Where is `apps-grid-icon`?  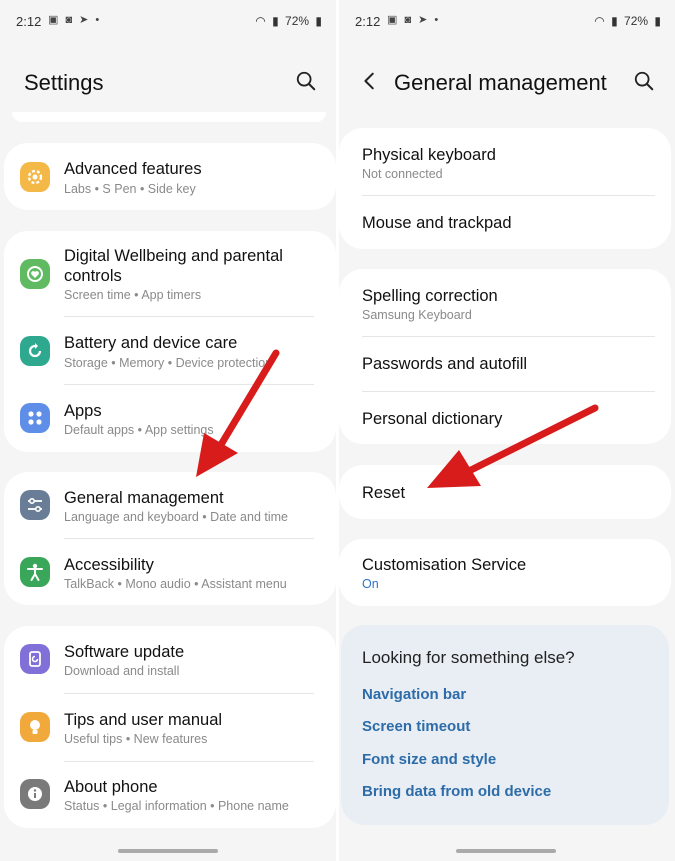 apps-grid-icon is located at coordinates (35, 418).